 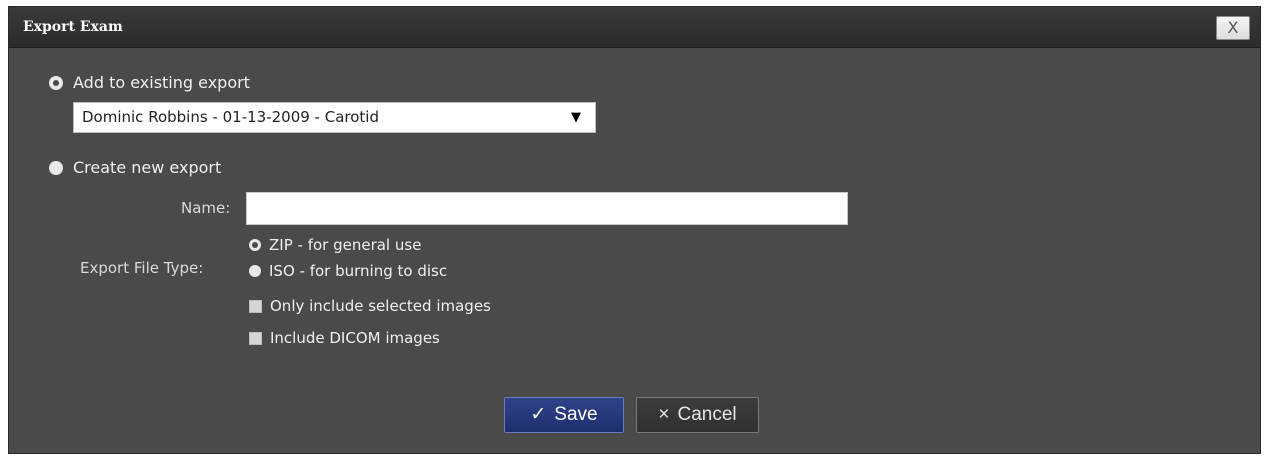 What do you see at coordinates (206, 208) in the screenshot?
I see `name-label: Name:` at bounding box center [206, 208].